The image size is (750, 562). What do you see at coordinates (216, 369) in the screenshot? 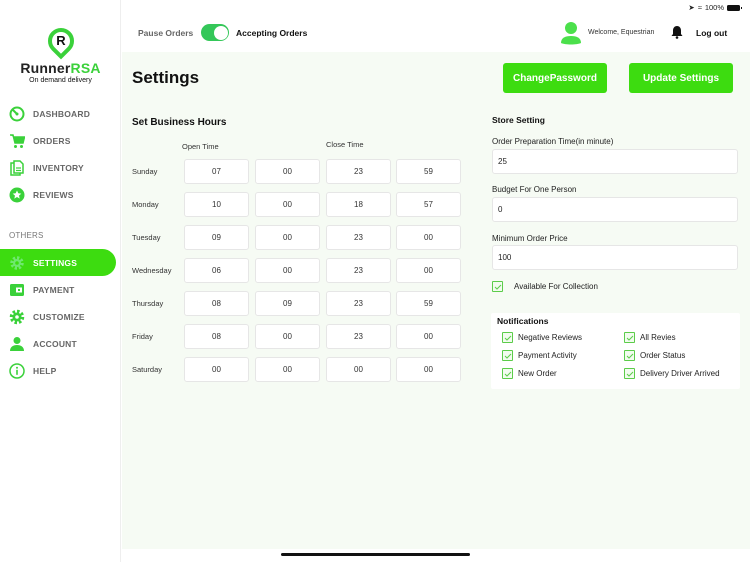
I see `open-hour-input: 00` at bounding box center [216, 369].